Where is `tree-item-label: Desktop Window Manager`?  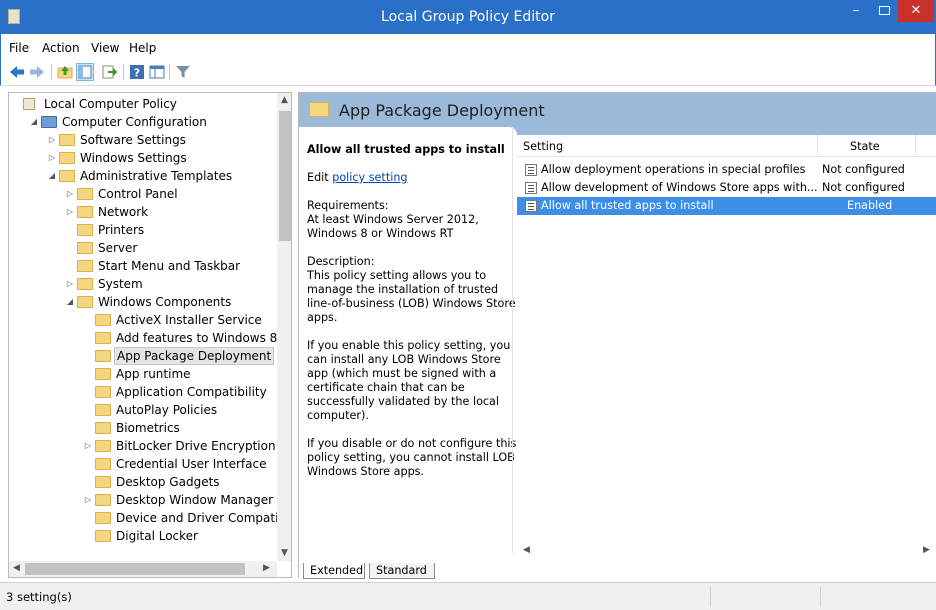 tree-item-label: Desktop Window Manager is located at coordinates (195, 500).